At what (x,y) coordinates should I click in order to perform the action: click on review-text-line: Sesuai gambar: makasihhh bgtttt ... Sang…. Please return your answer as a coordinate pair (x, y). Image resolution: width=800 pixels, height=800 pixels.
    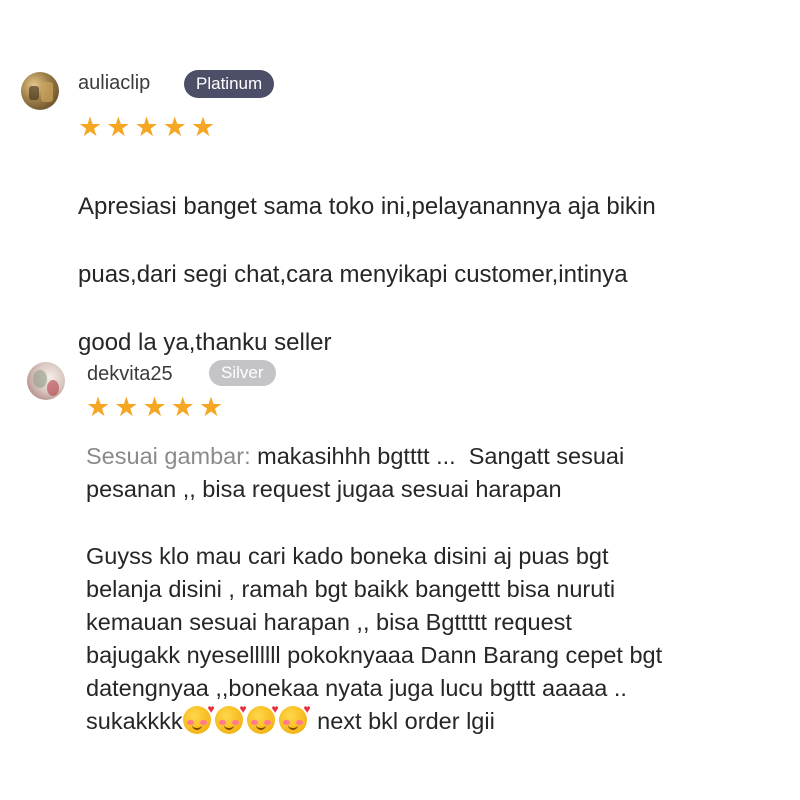
    Looking at the image, I should click on (436, 456).